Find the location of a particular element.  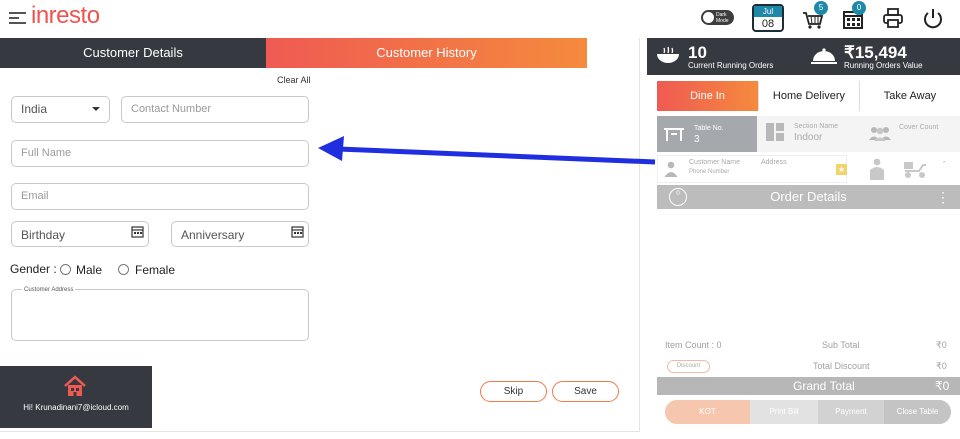

dark-mode-toggle: Dark Mode is located at coordinates (717, 17).